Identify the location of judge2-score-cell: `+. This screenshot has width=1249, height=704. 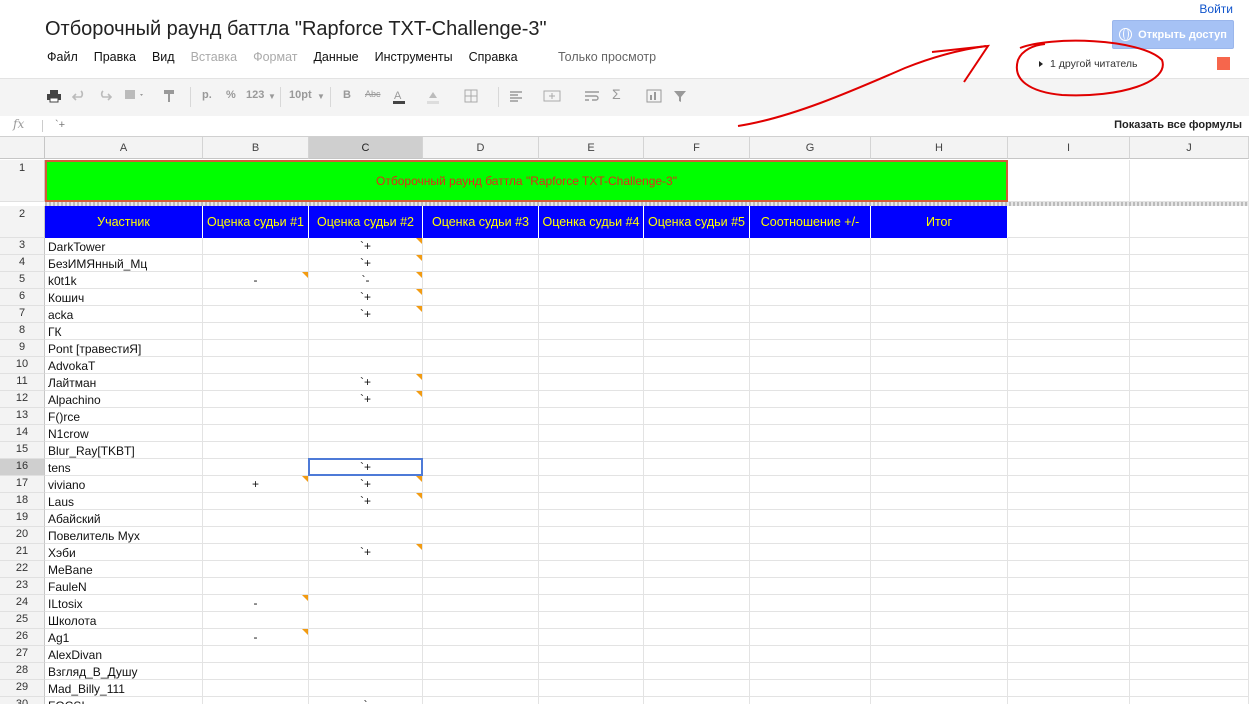
(366, 484).